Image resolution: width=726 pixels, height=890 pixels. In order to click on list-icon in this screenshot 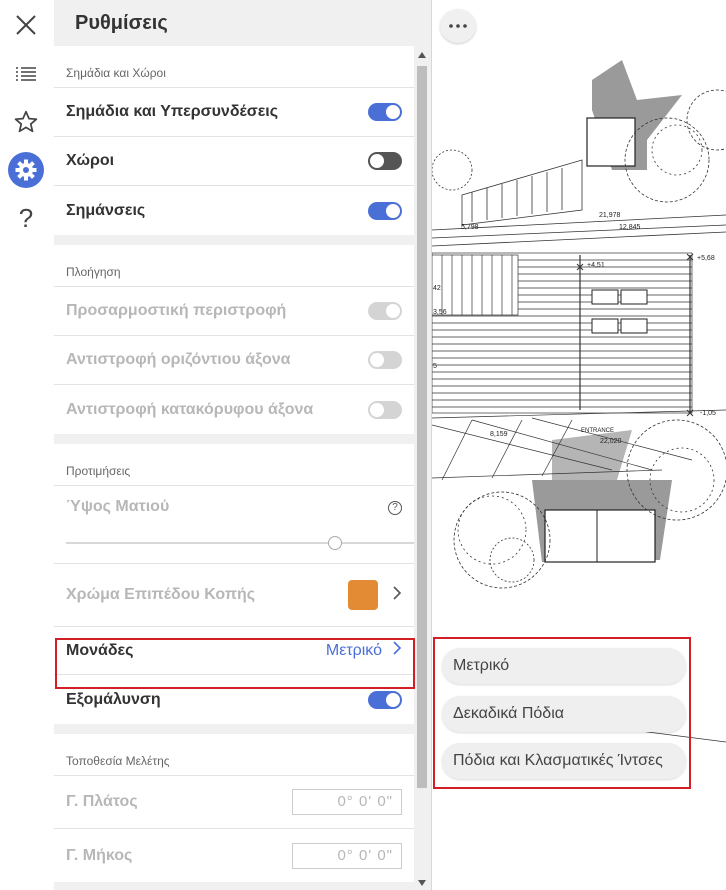, I will do `click(26, 74)`.